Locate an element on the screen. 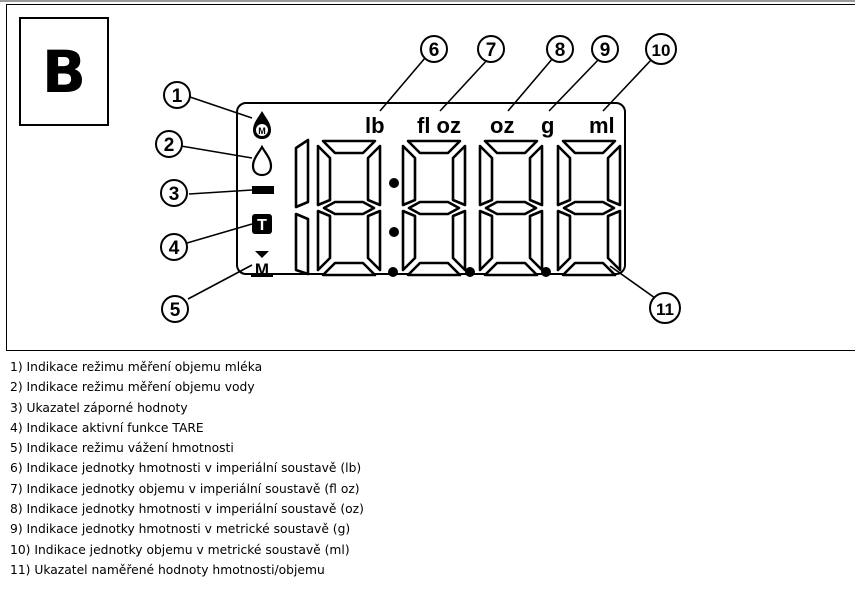 The height and width of the screenshot is (603, 855). legend-item: 5) Indikace režimu vážení hmotnosti is located at coordinates (122, 448).